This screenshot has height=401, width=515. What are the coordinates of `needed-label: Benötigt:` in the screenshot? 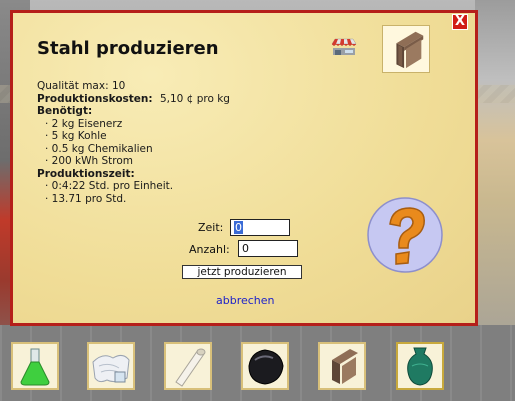 It's located at (65, 111).